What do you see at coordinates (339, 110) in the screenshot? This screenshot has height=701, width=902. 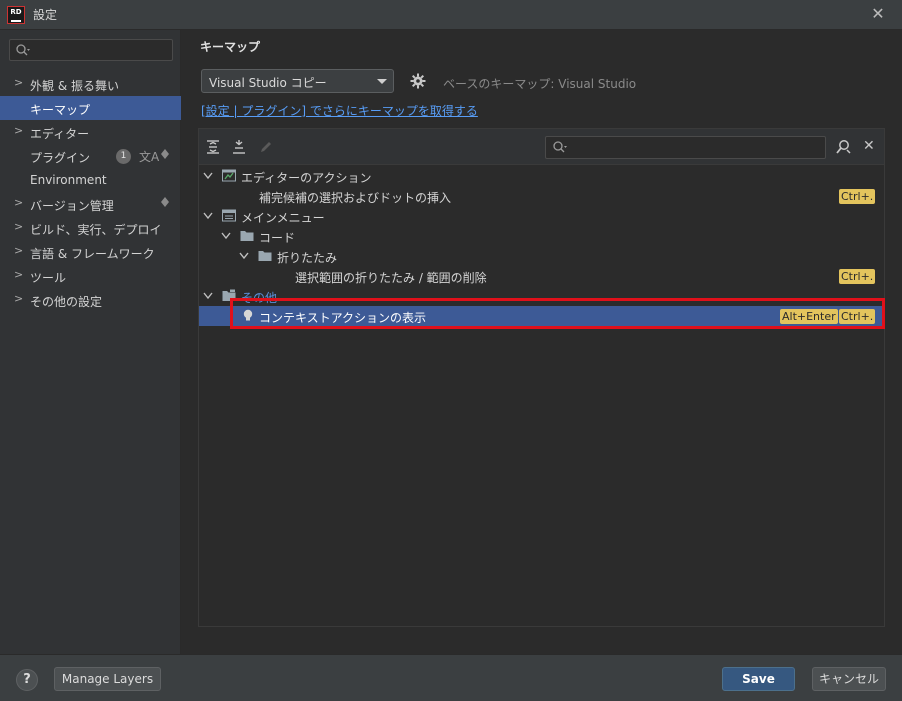 I see `get-more-keymaps-link: [設定 | プラグイン] でさらにキーマップを取得する` at bounding box center [339, 110].